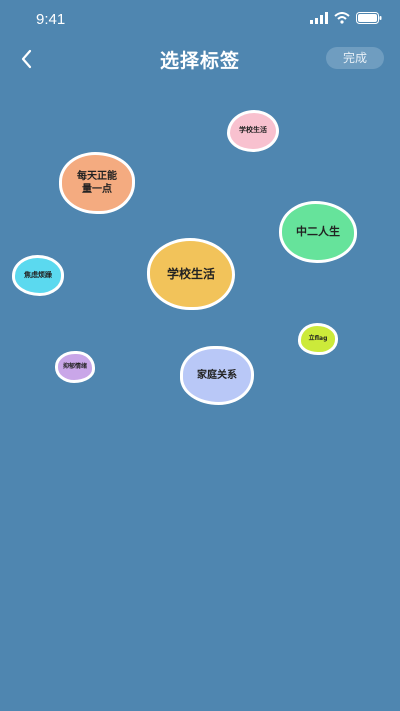  What do you see at coordinates (38, 275) in the screenshot?
I see `tag-bubble: 焦虑烦躁` at bounding box center [38, 275].